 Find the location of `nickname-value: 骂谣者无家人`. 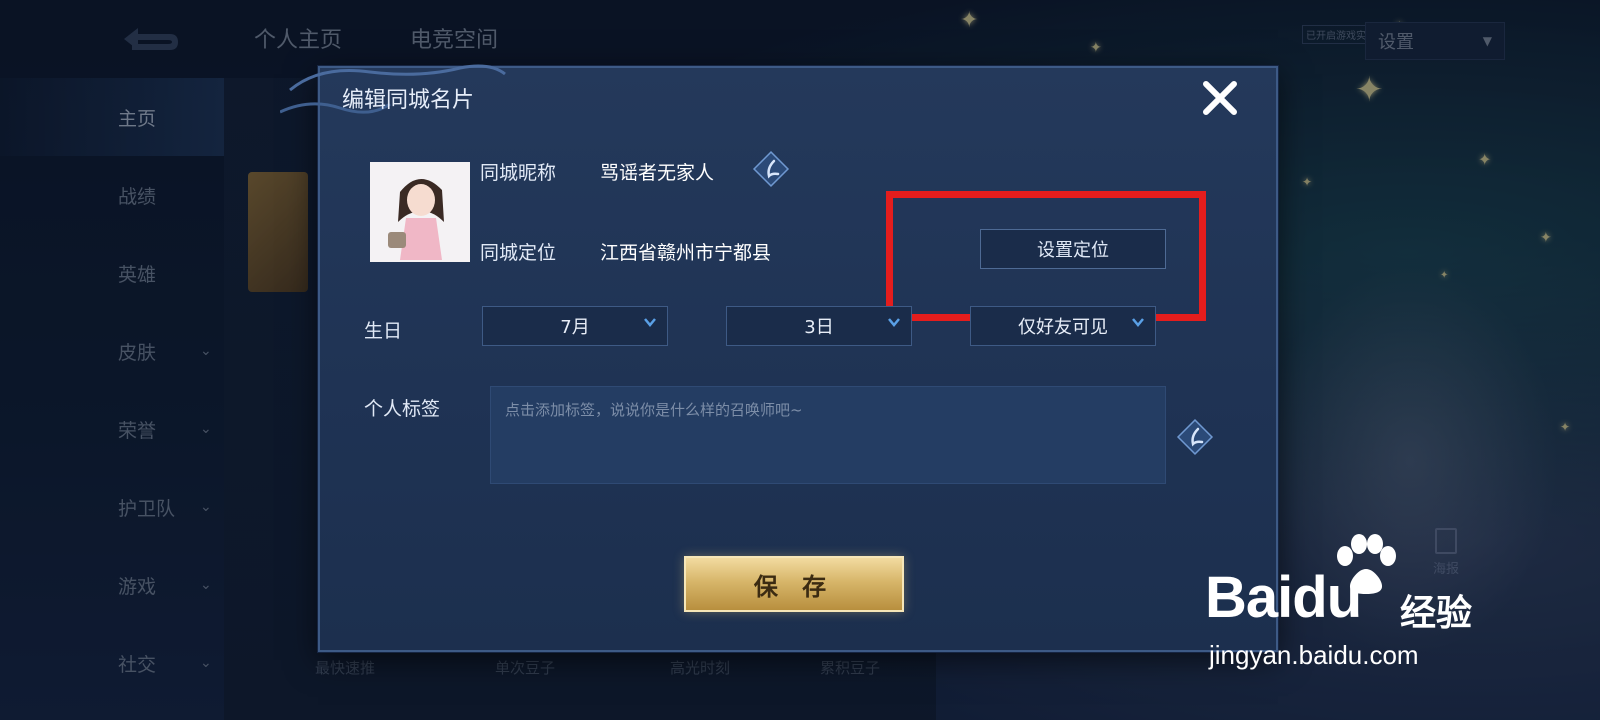

nickname-value: 骂谣者无家人 is located at coordinates (657, 173).